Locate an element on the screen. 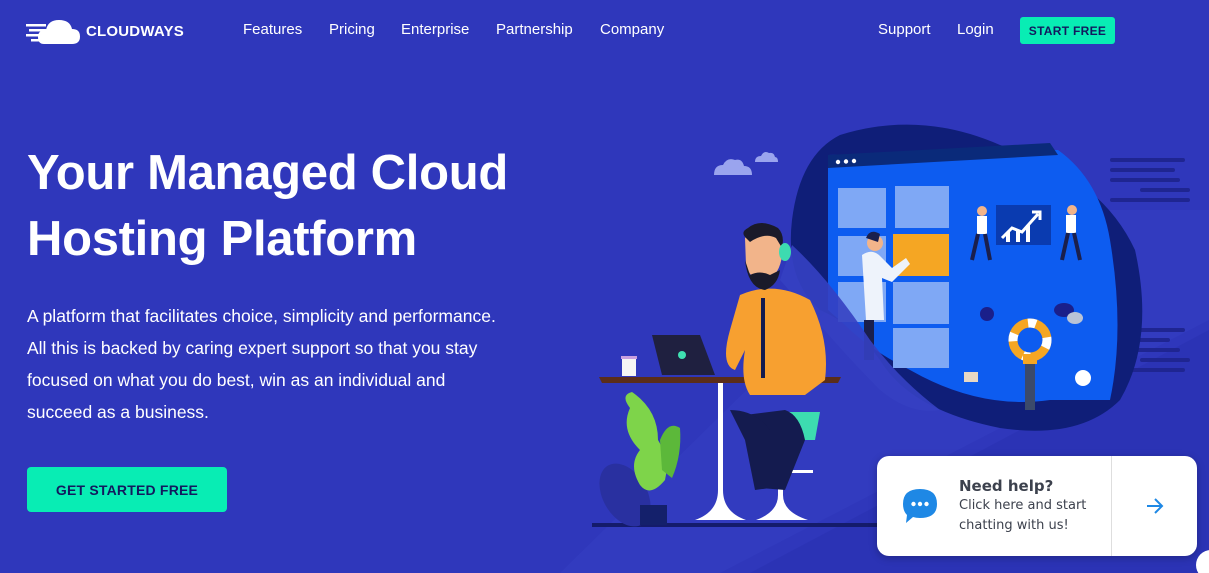  chat-open-button is located at coordinates (1154, 506).